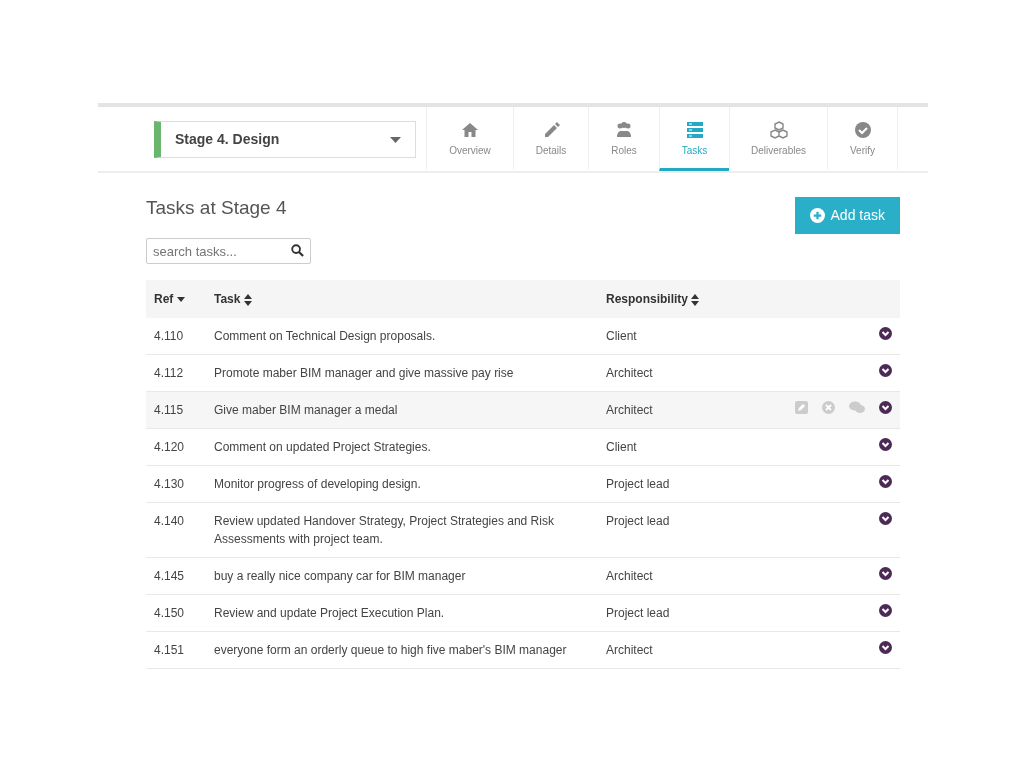  I want to click on pencil-icon, so click(551, 130).